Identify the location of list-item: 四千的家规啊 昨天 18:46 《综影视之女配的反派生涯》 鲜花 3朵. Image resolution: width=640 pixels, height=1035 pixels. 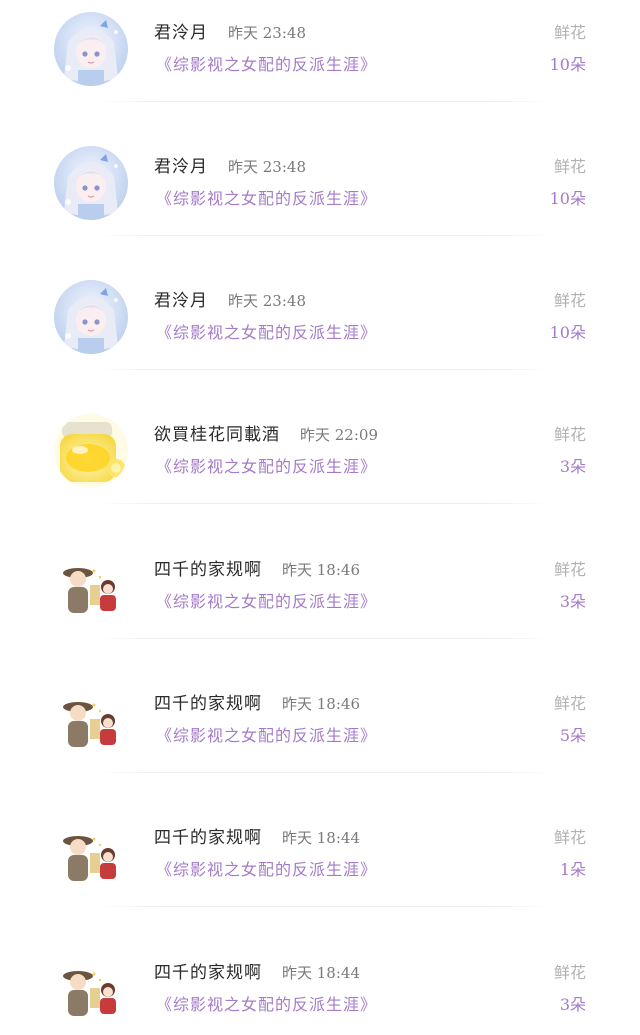
(320, 604).